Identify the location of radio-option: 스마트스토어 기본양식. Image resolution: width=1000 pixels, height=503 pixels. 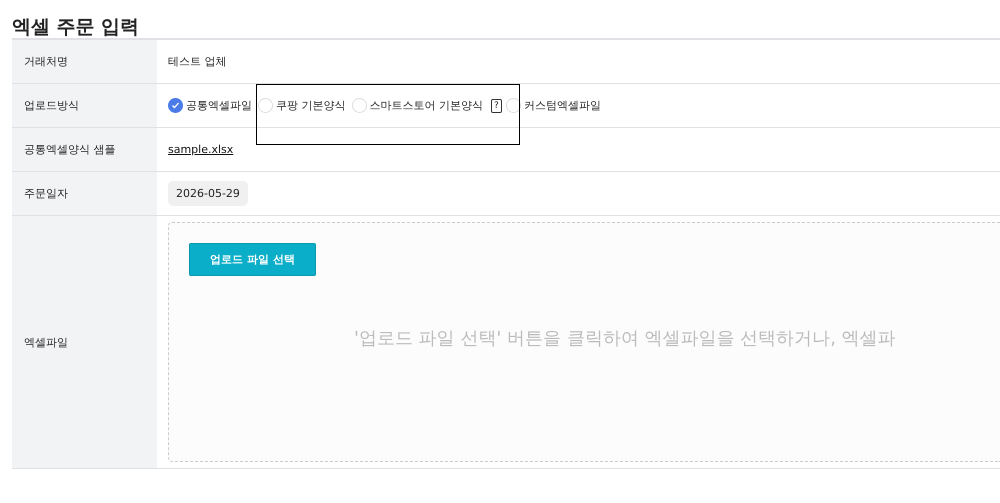
(417, 105).